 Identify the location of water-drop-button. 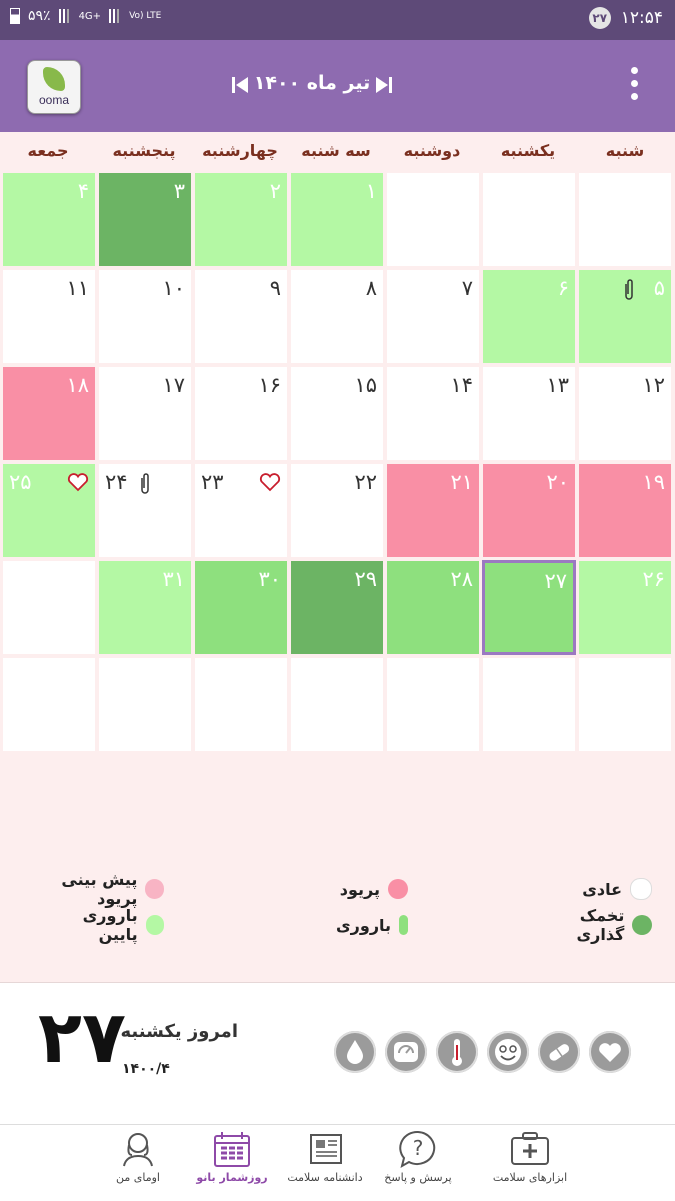
(355, 1052).